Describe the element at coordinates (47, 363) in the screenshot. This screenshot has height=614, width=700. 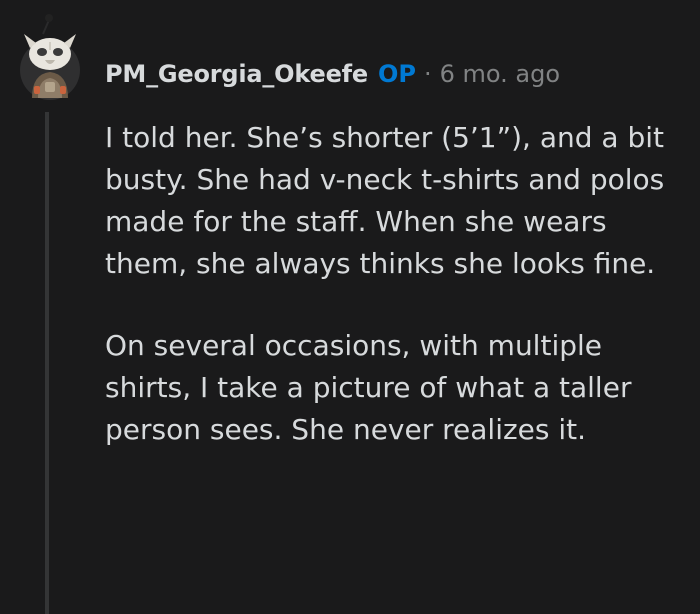
I see `thread-collapse-line` at that location.